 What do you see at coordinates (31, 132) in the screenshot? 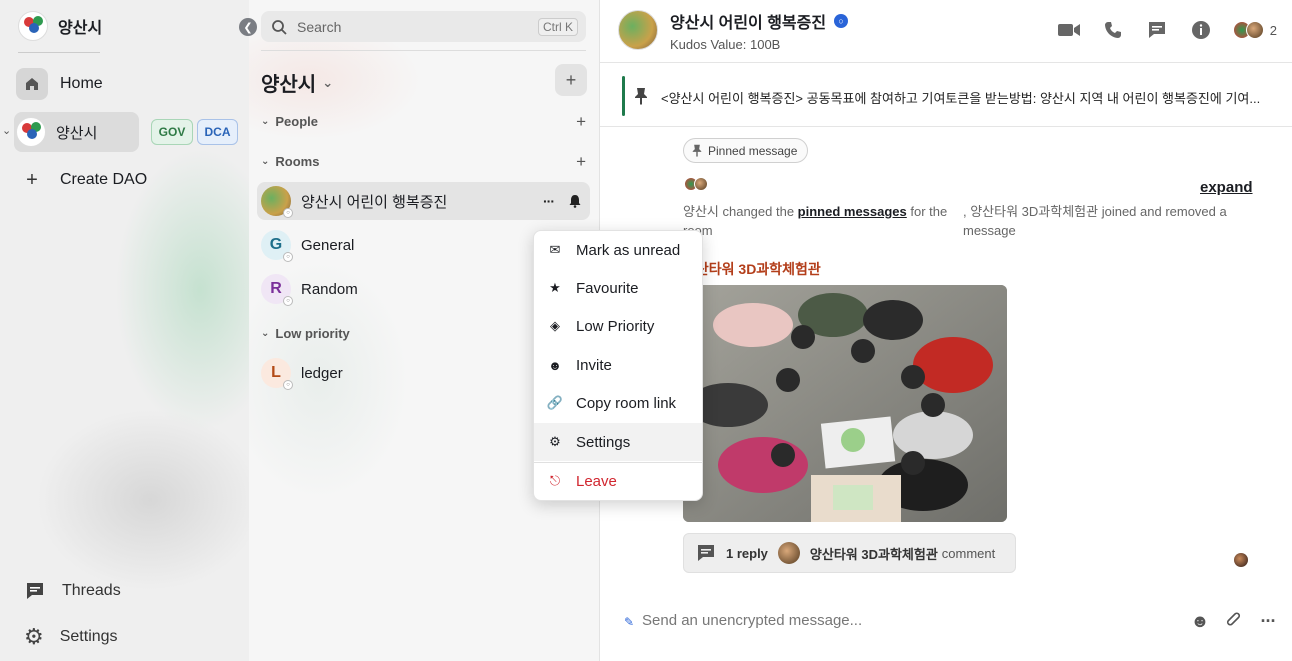
I see `space-avatar` at bounding box center [31, 132].